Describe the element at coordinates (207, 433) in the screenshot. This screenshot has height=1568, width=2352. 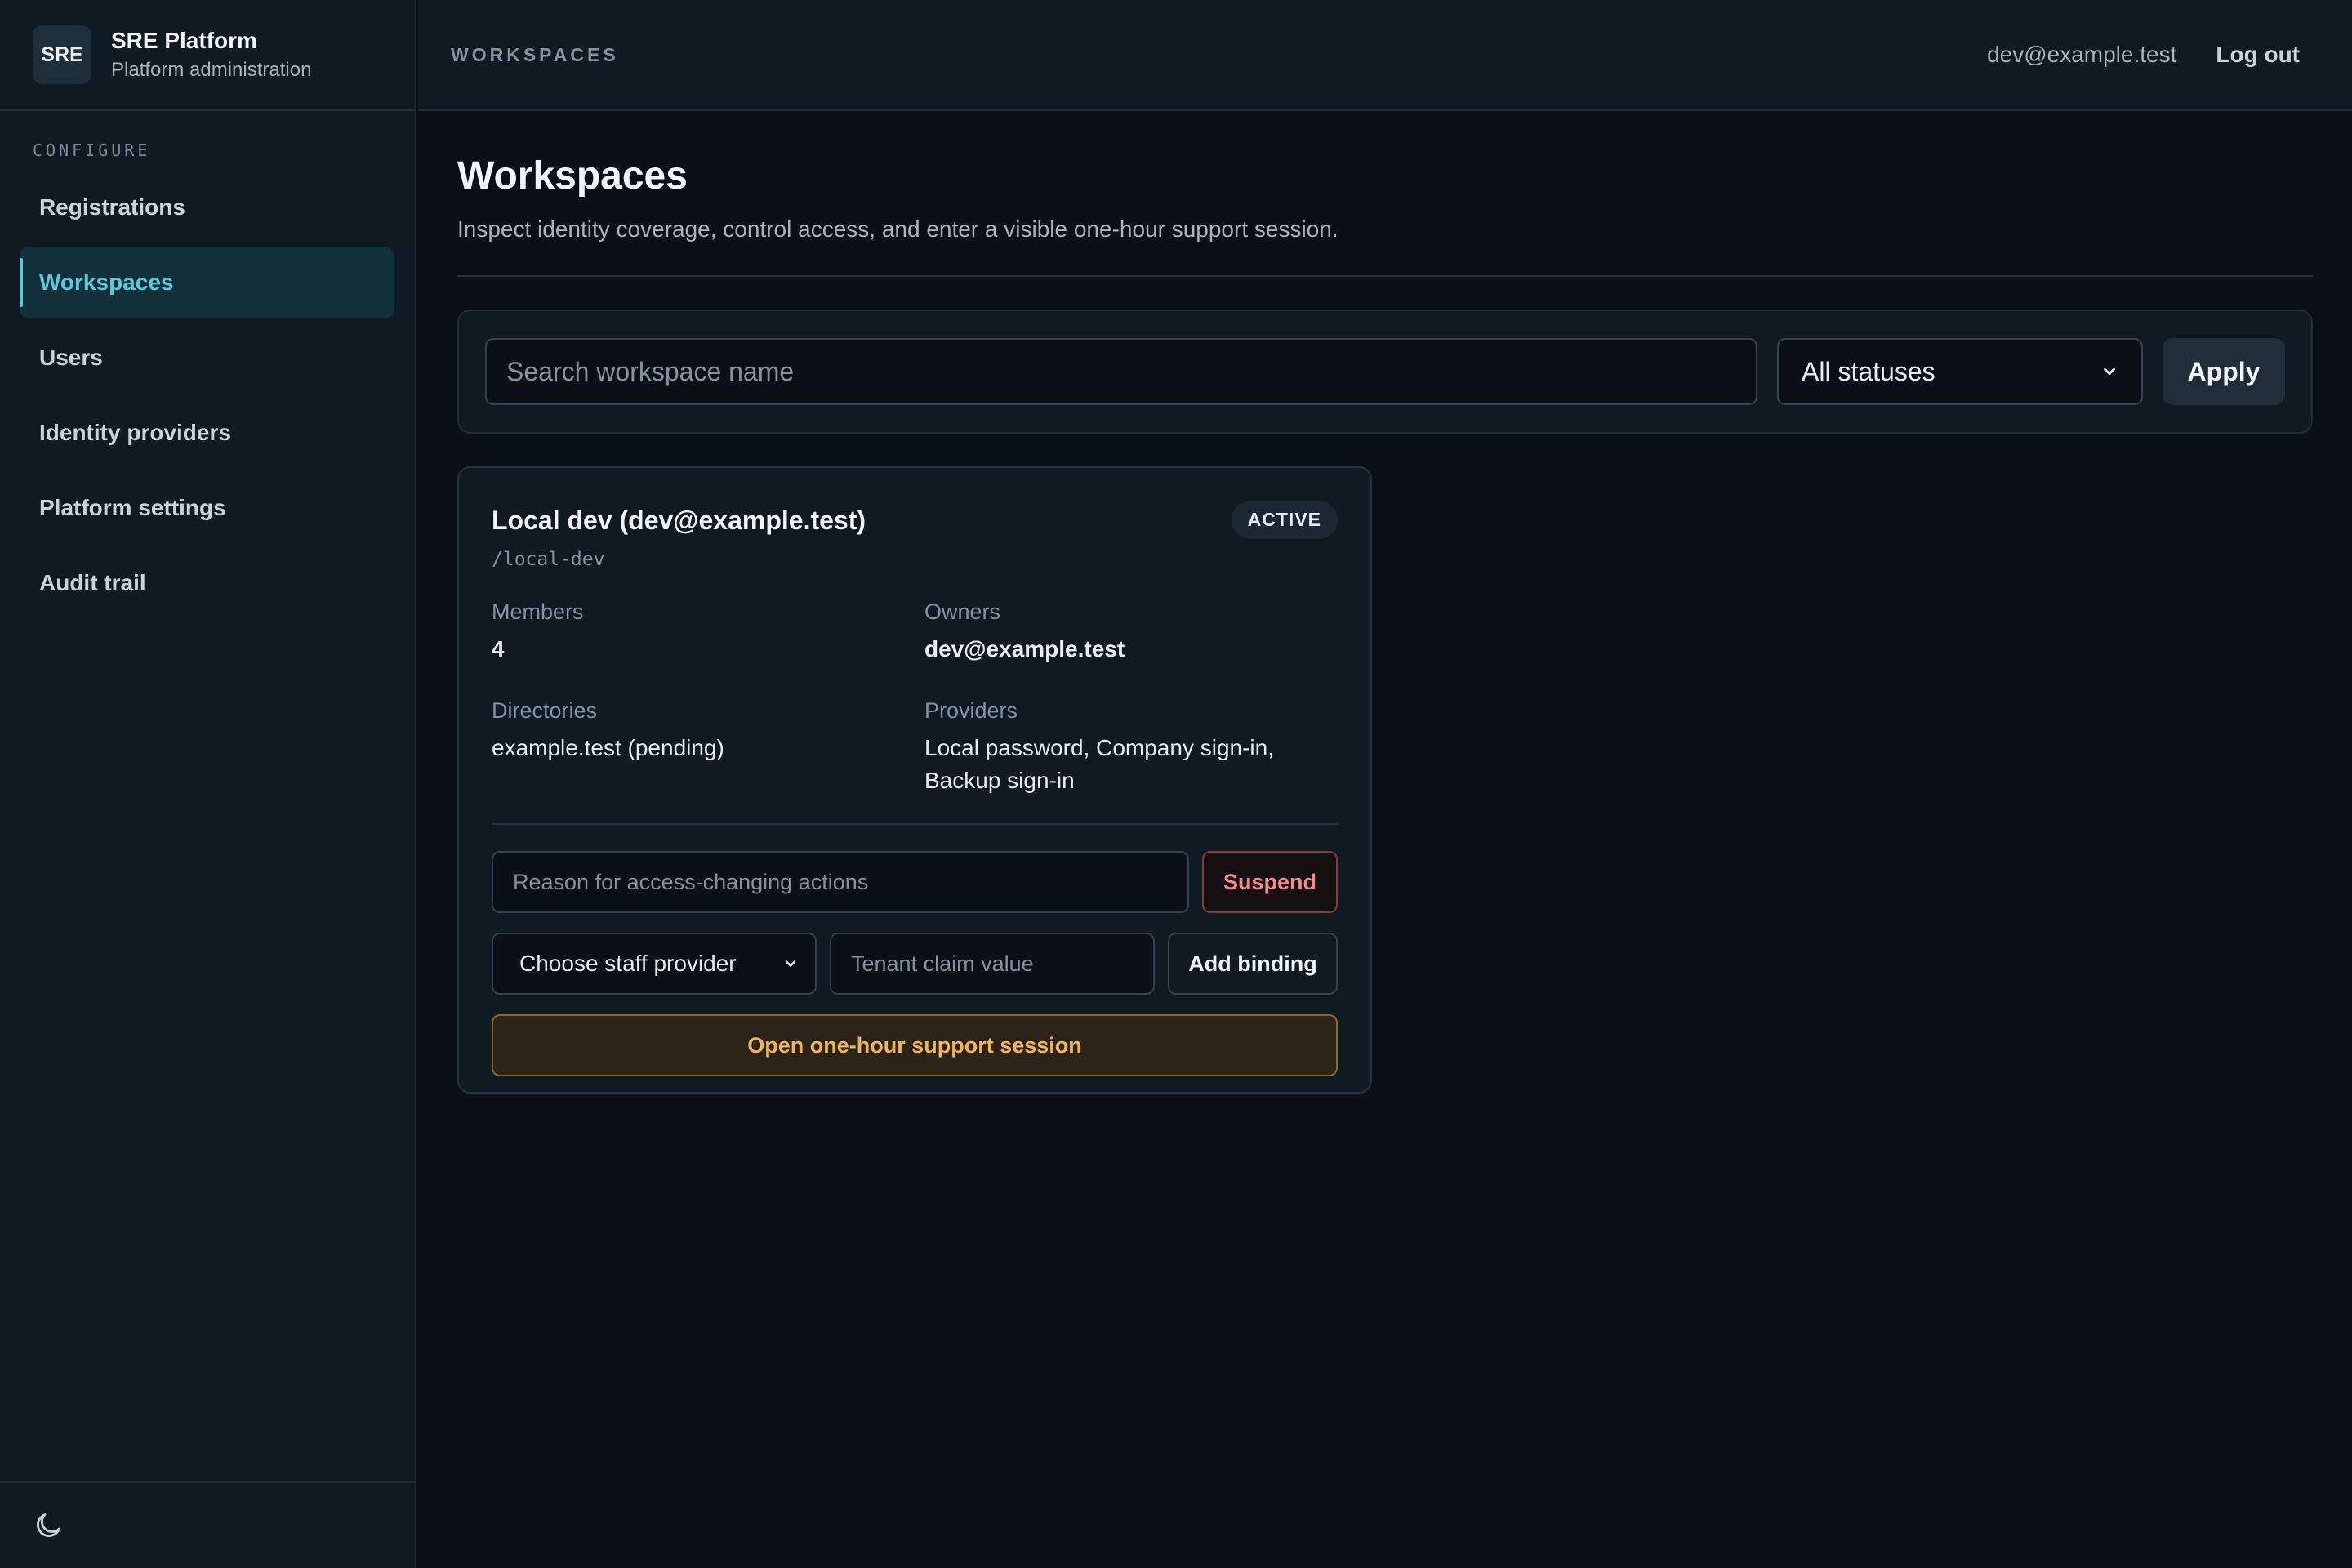
I see `sidebar-item-identity-providers: Identity providers` at that location.